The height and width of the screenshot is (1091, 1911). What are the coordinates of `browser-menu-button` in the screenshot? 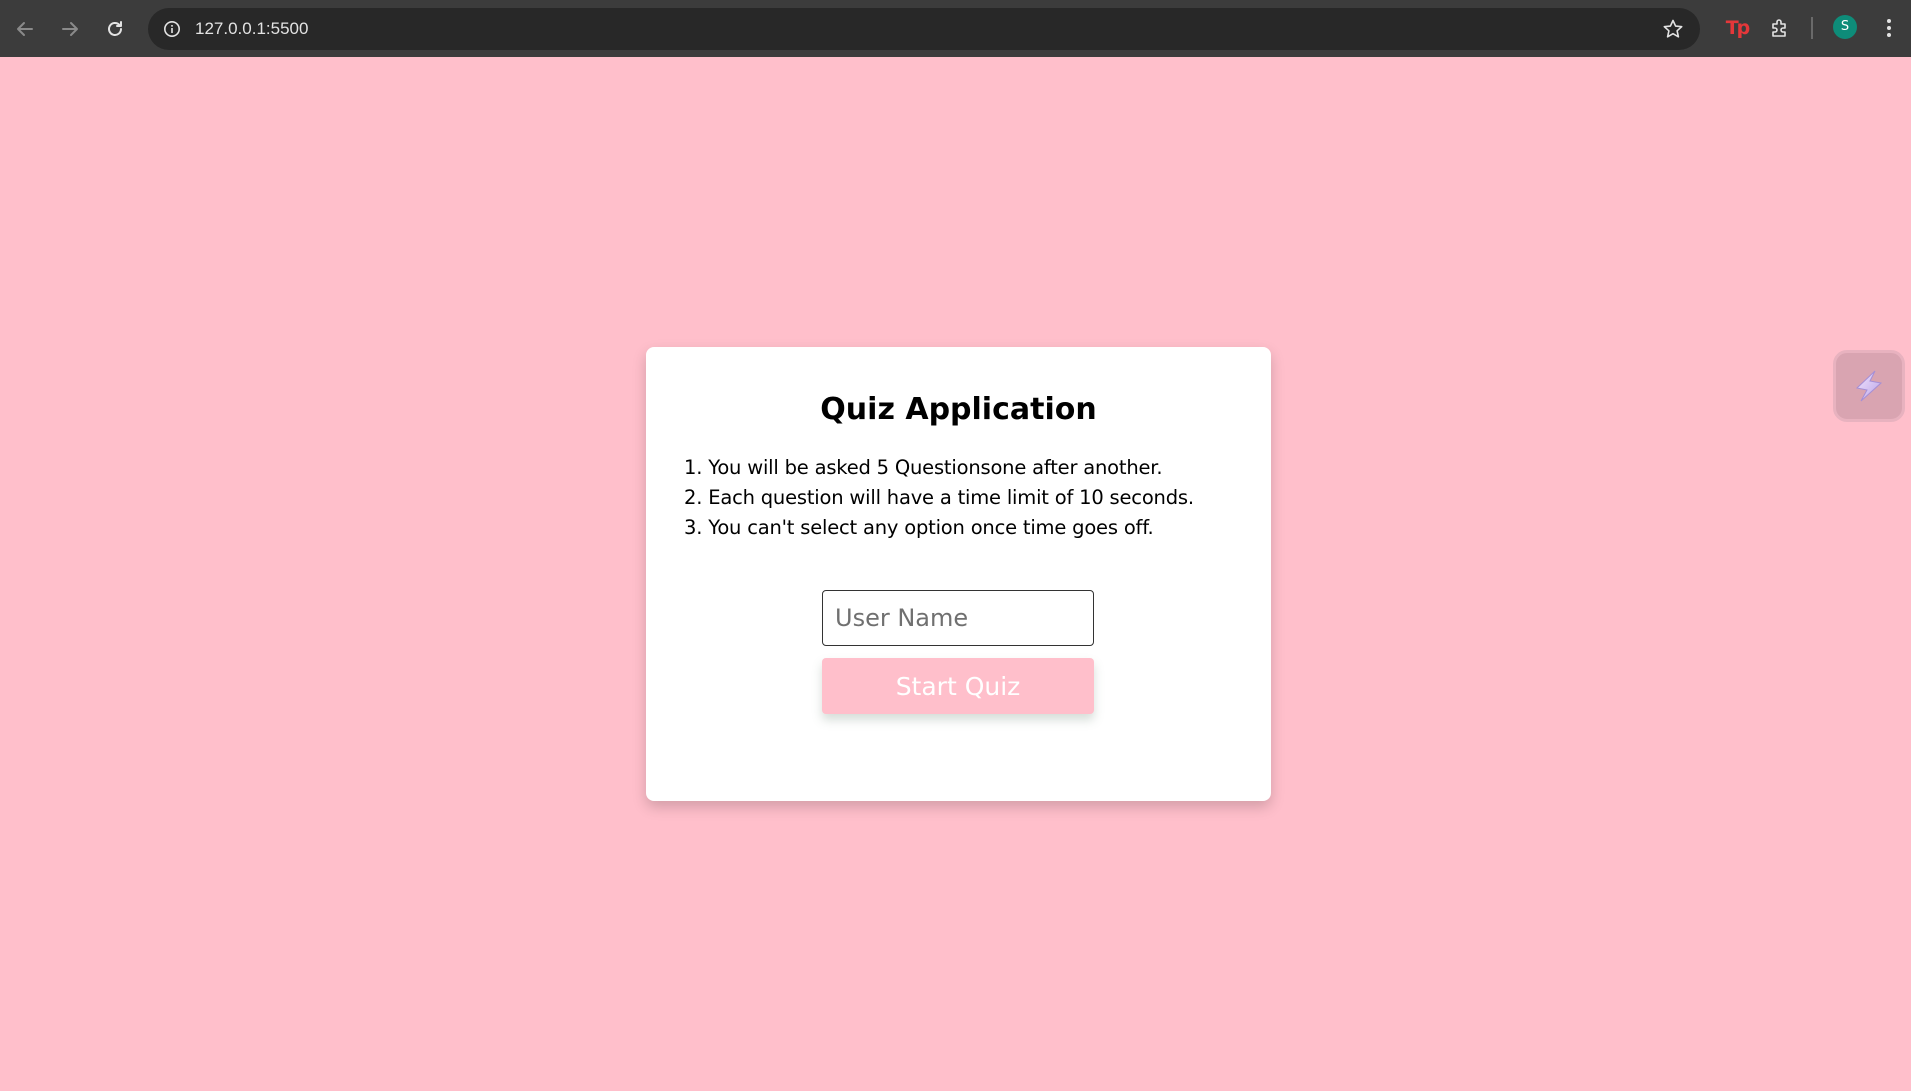 It's located at (1889, 28).